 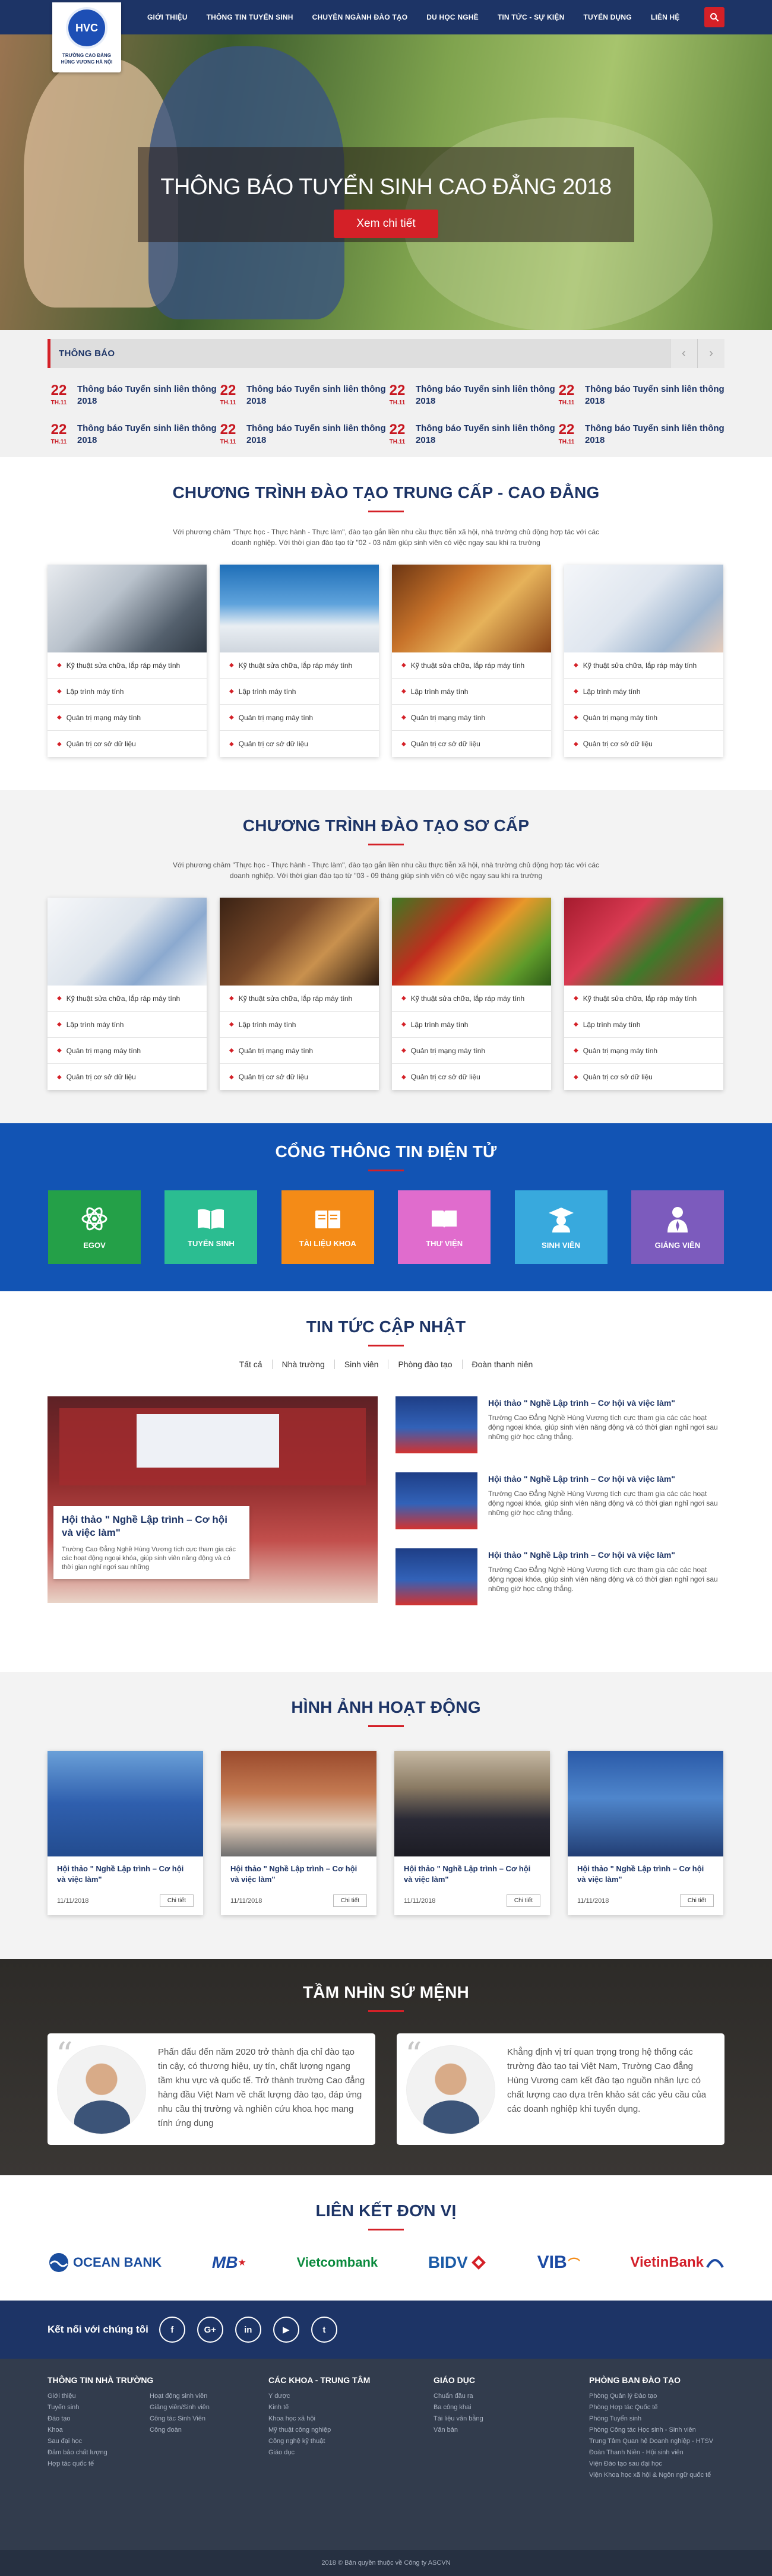 What do you see at coordinates (444, 1227) in the screenshot?
I see `portal-tile-thu-vien: THƯ VIỆN` at bounding box center [444, 1227].